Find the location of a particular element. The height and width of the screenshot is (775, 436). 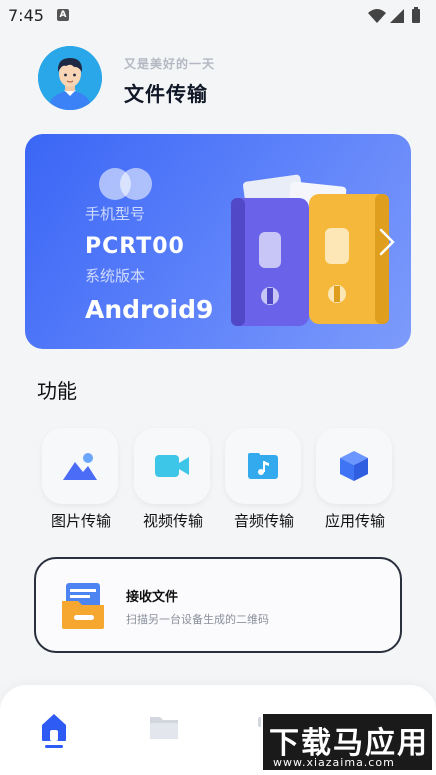

battery-icon is located at coordinates (416, 15).